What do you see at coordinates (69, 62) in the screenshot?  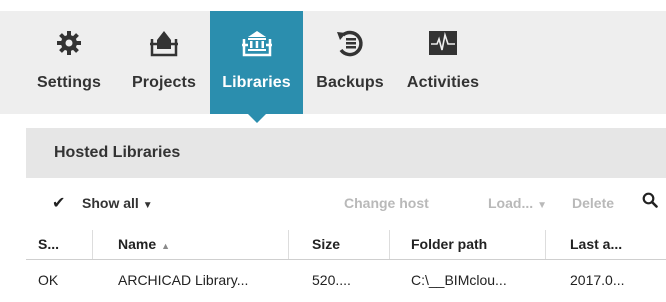 I see `nav-settings: Settings` at bounding box center [69, 62].